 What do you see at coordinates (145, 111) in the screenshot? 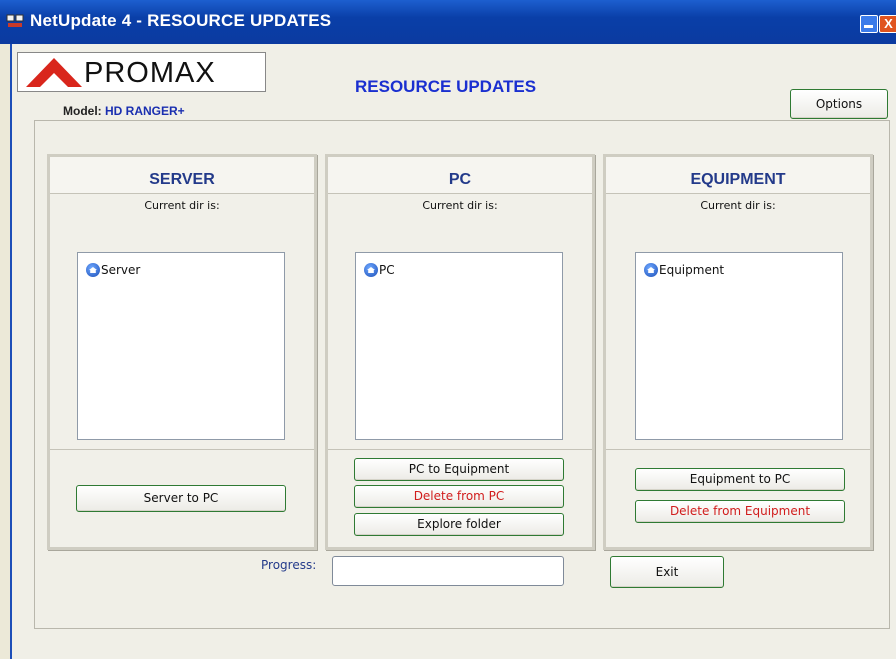
I see `model-value: HD RANGER+` at bounding box center [145, 111].